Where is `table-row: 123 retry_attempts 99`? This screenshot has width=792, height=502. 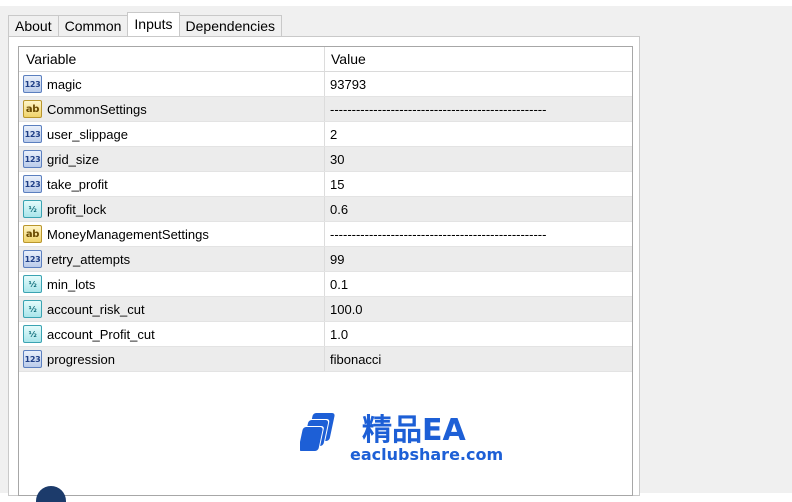
table-row: 123 retry_attempts 99 is located at coordinates (325, 259).